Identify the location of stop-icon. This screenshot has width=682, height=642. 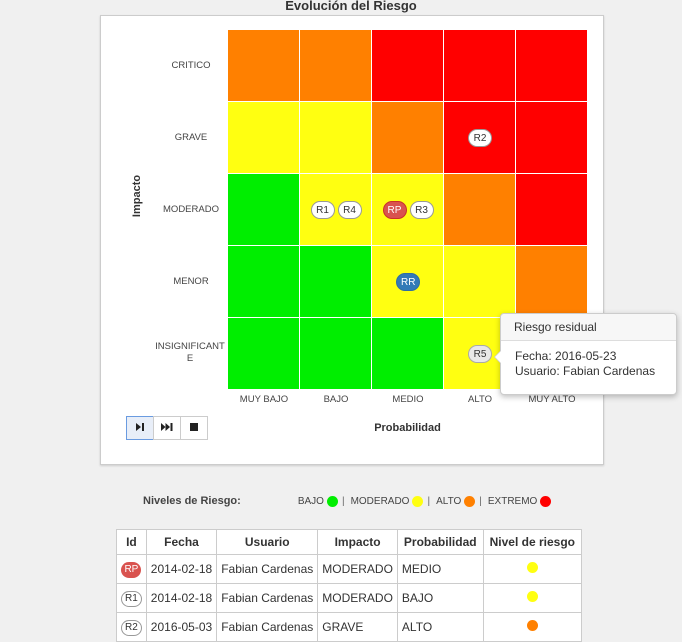
(194, 428).